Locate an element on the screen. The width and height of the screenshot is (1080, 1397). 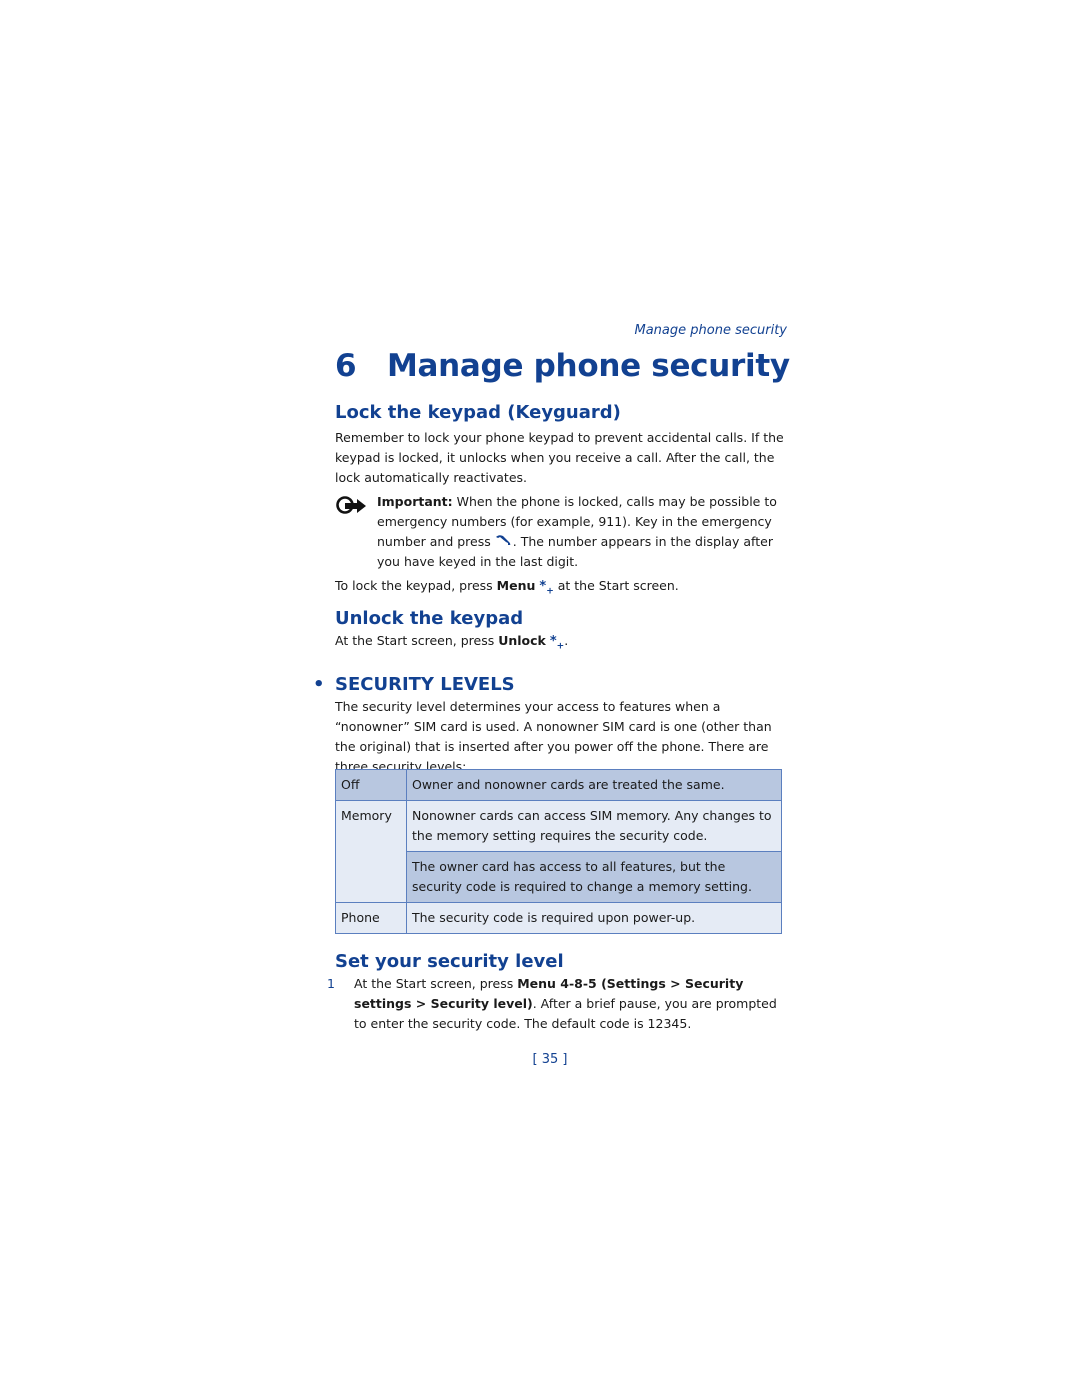
note-label: Important: is located at coordinates (415, 501).